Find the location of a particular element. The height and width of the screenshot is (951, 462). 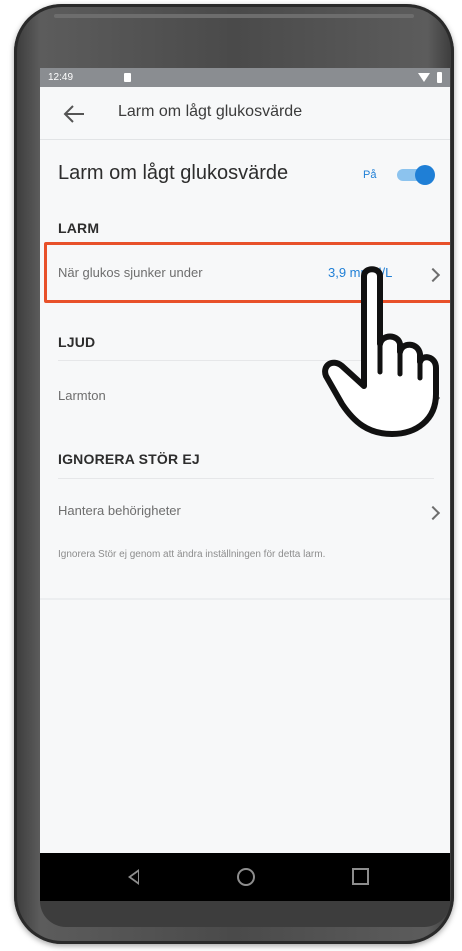

nav-recent-icon is located at coordinates (360, 876).